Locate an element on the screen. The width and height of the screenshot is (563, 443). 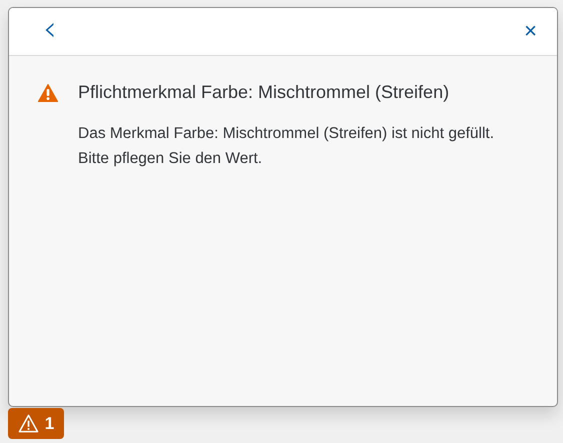
message-button: 1 is located at coordinates (36, 423).